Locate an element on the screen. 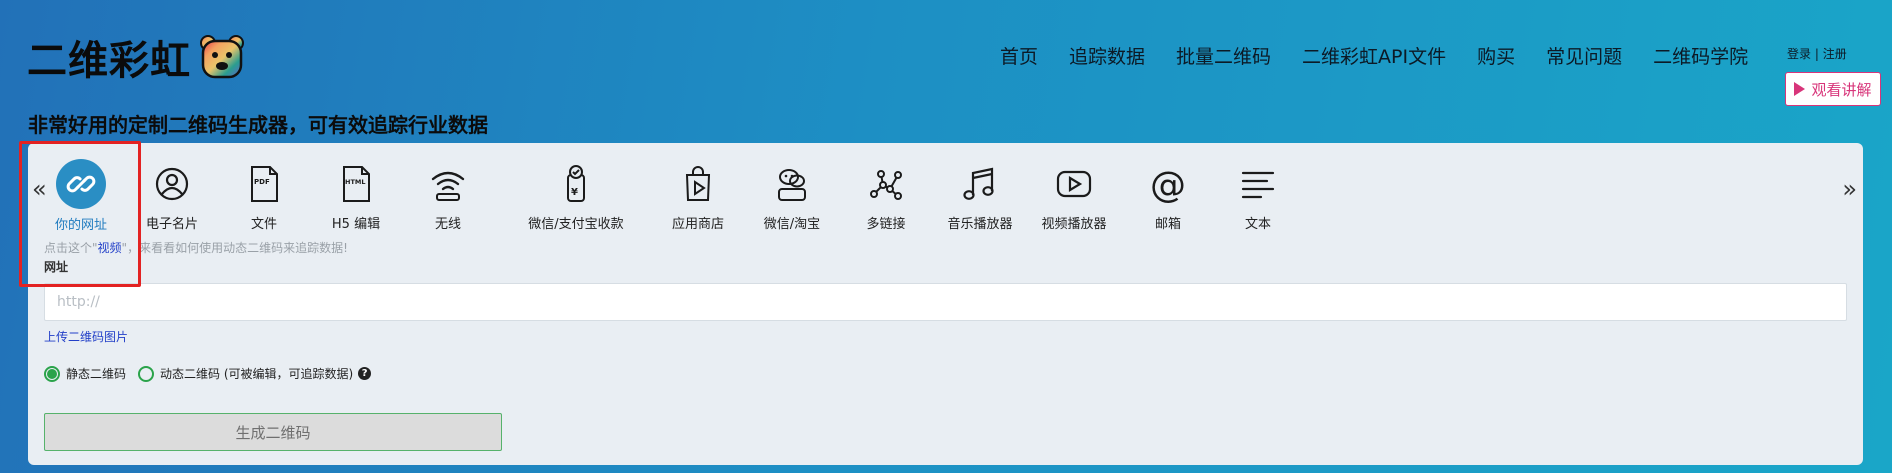 The image size is (1892, 473). type-tab-label: 音乐播放器 is located at coordinates (980, 224).